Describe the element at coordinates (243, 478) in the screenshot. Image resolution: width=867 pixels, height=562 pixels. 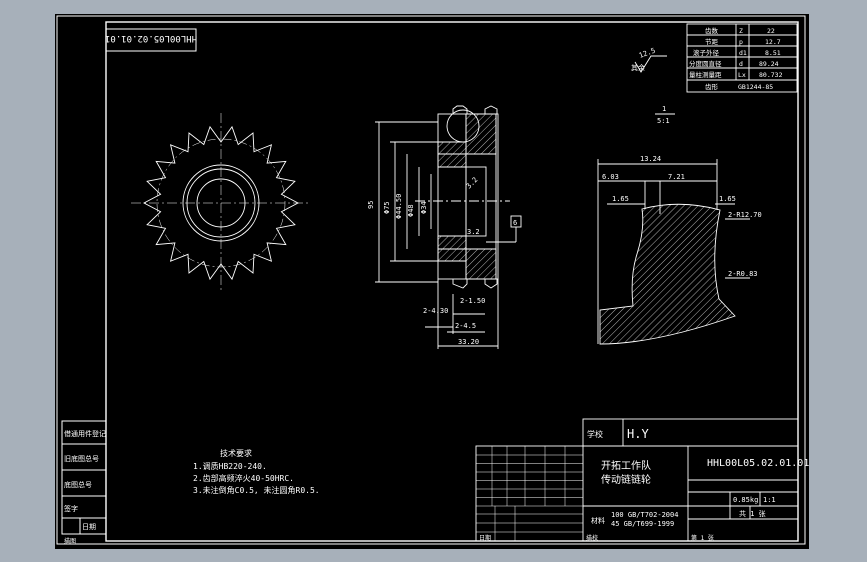
I see `tech-req-item-2: 2.齿部高频淬火40-50HRC.` at that location.